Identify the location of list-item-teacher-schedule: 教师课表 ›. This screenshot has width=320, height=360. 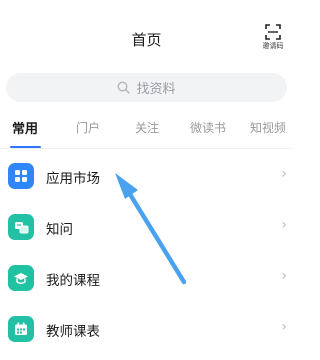
(146, 329).